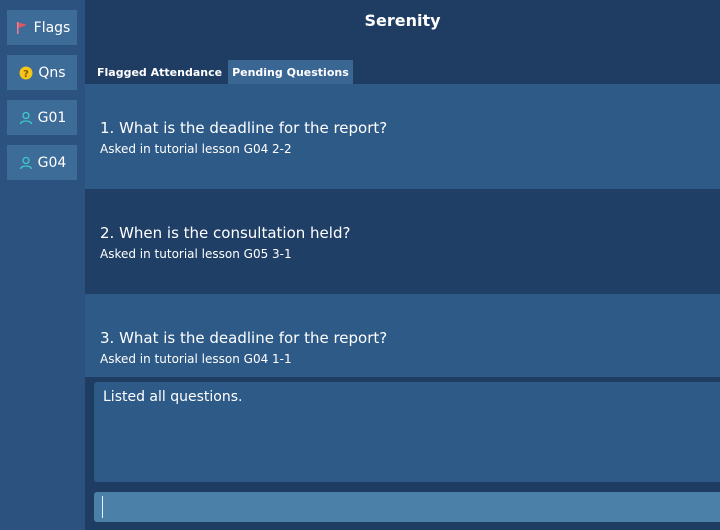 The image size is (720, 530). Describe the element at coordinates (402, 20) in the screenshot. I see `app-title: Serenity` at that location.